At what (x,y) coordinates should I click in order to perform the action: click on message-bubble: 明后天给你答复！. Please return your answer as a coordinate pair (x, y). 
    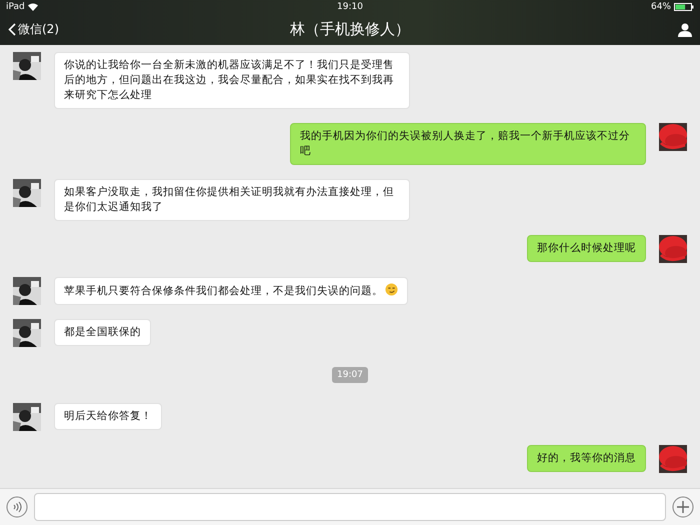
    Looking at the image, I should click on (108, 416).